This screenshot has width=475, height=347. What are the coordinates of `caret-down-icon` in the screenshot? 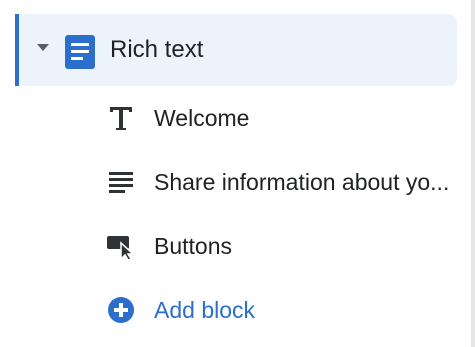 It's located at (43, 47).